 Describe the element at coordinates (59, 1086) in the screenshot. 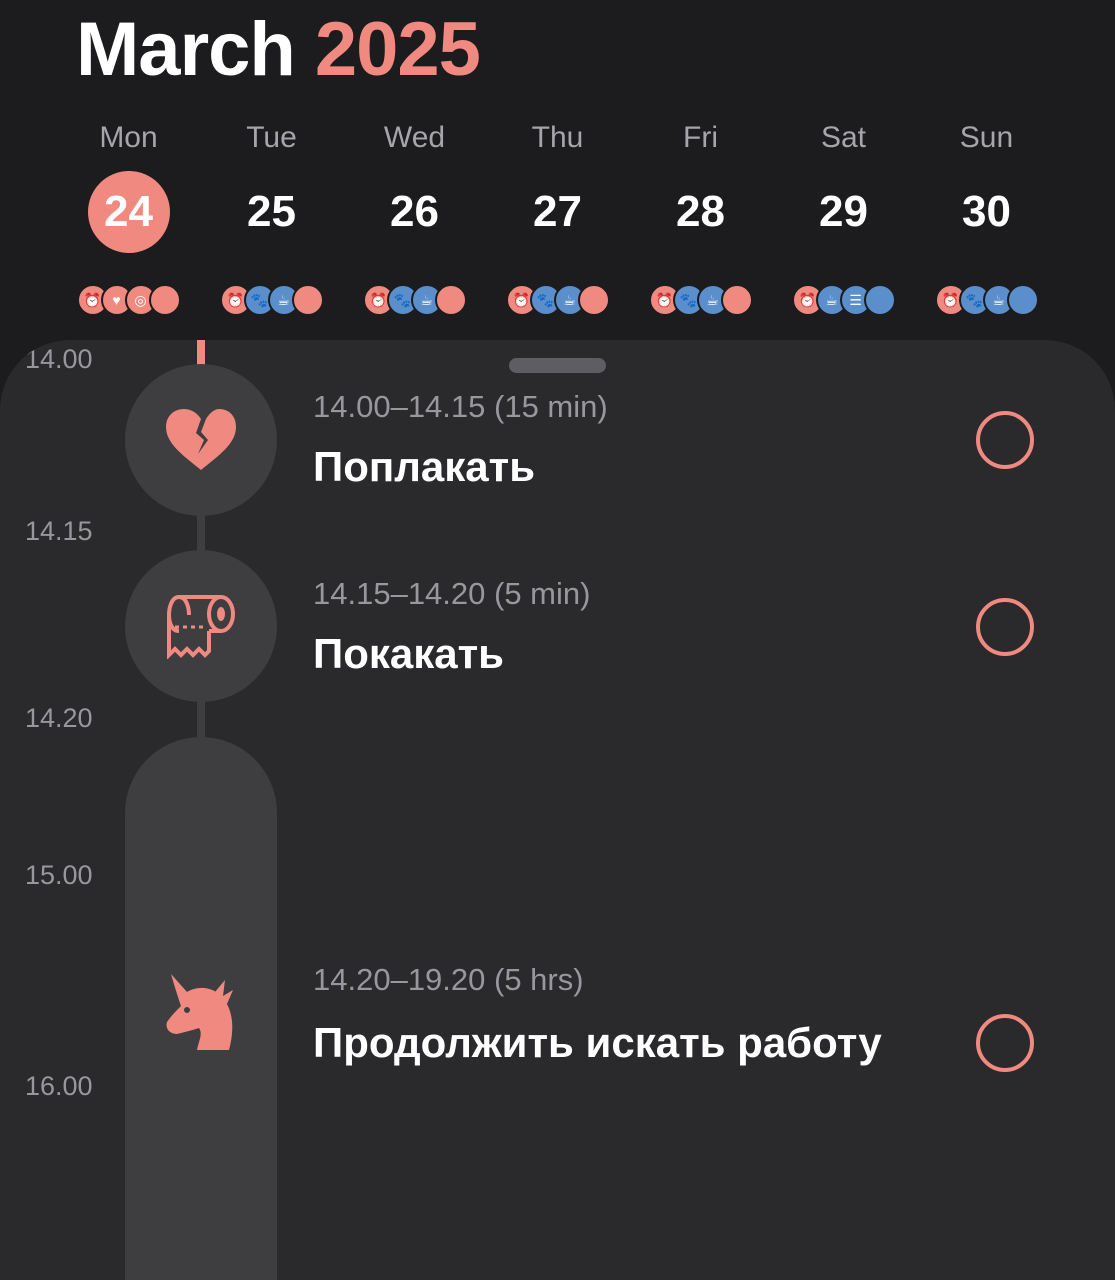

I see `time-label: 16.00` at that location.